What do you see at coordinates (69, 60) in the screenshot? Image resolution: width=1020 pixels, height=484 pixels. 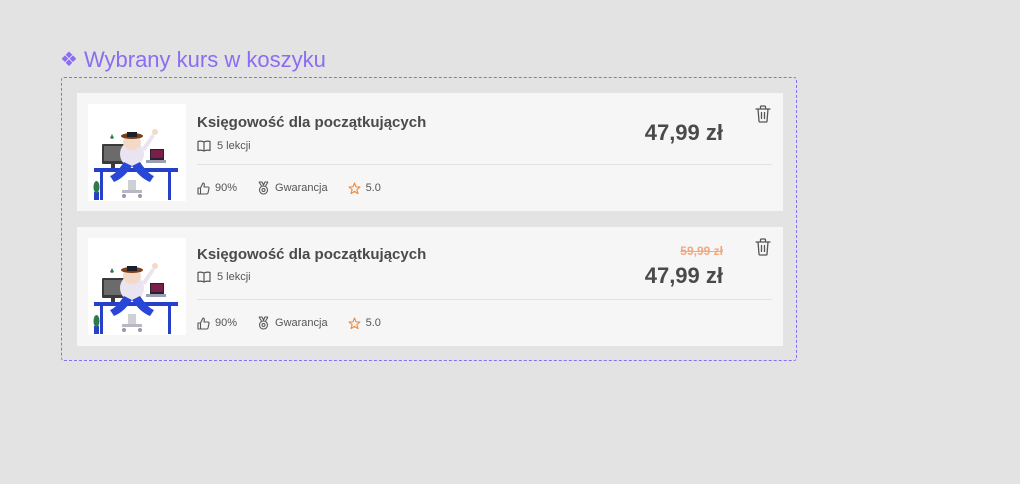 I see `component-diamond-icon: ❖` at bounding box center [69, 60].